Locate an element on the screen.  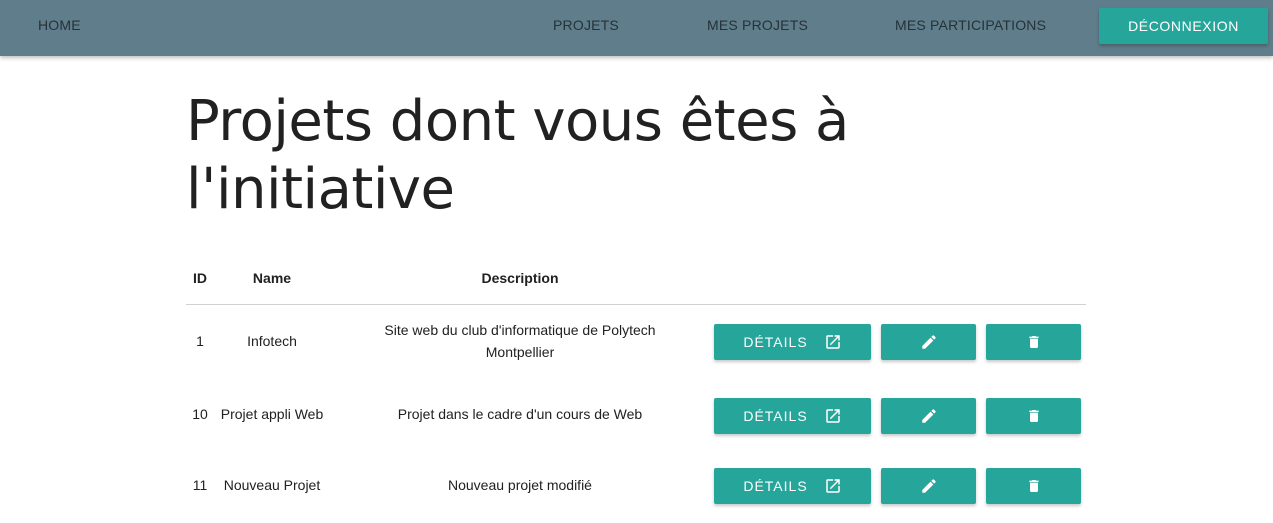
logout-button: DÉCONNEXION is located at coordinates (1183, 26).